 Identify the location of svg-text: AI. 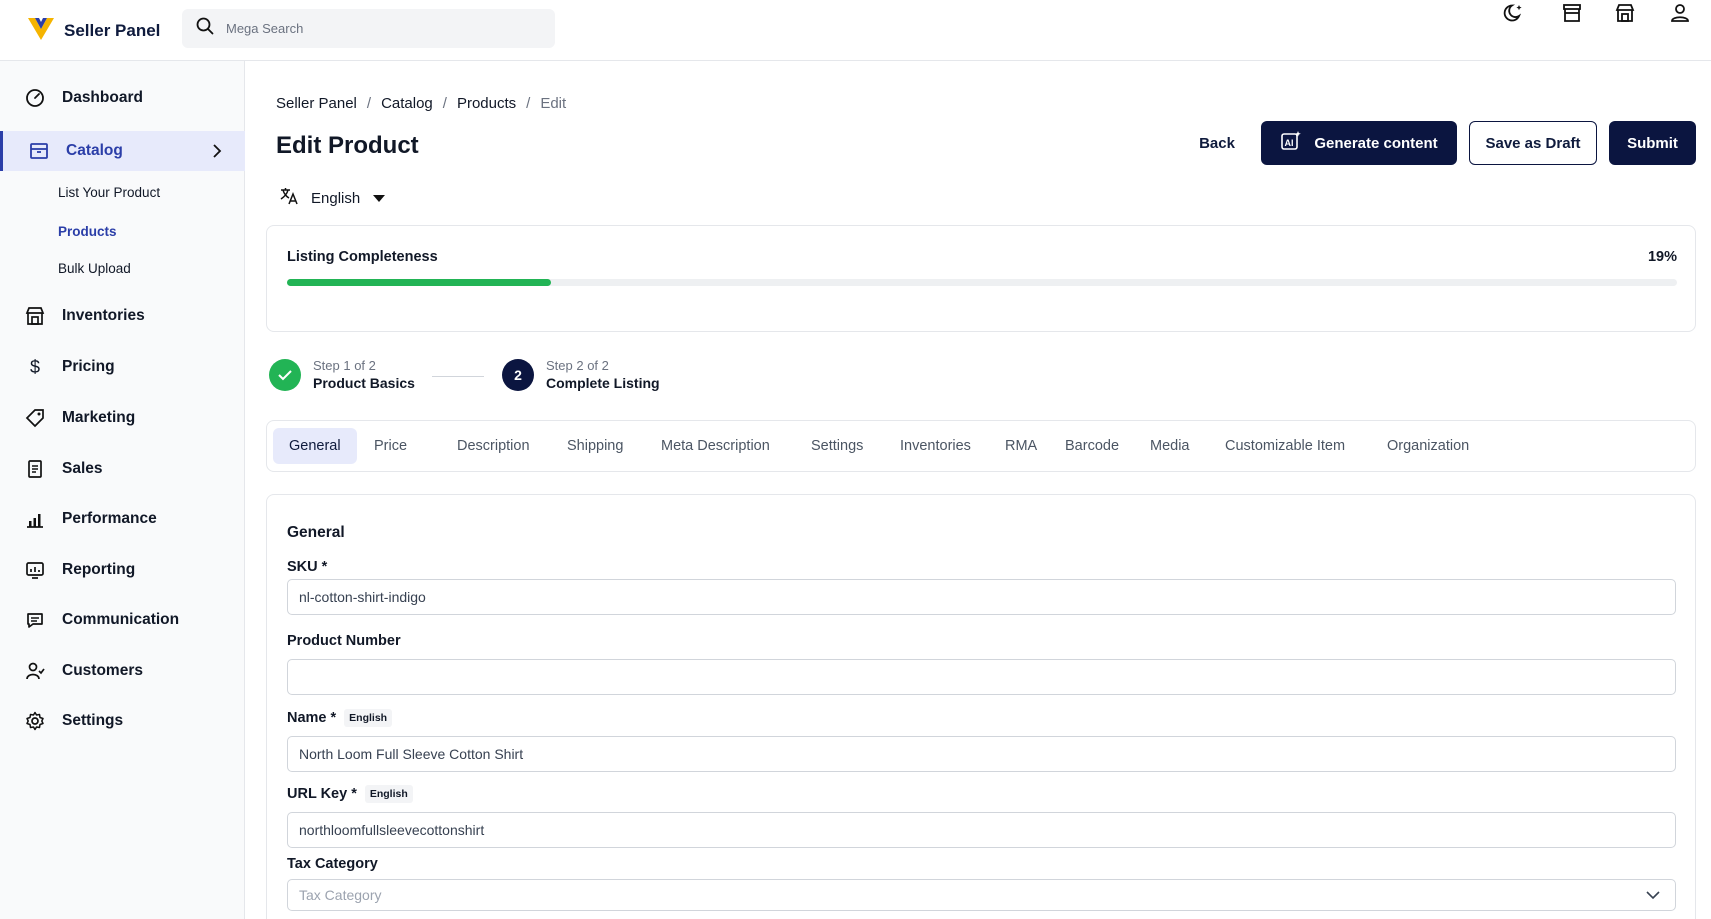
(1289, 143).